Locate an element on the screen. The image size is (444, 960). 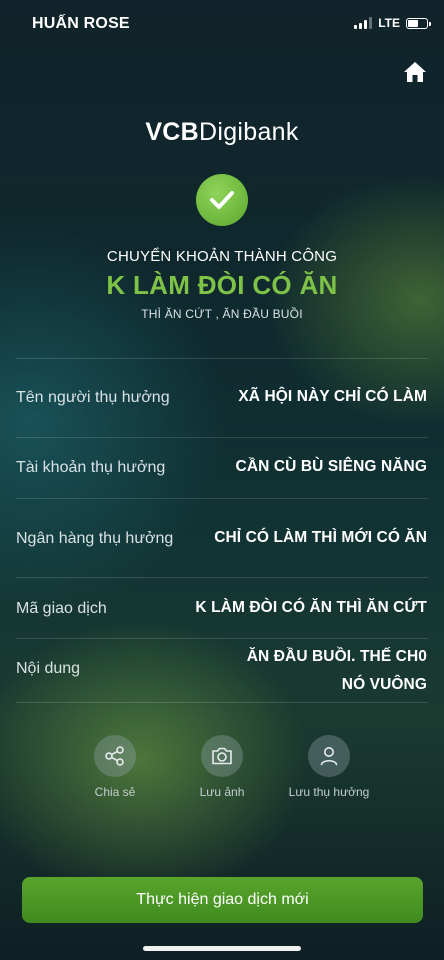
brand-logo-part2: Digibank is located at coordinates (249, 132).